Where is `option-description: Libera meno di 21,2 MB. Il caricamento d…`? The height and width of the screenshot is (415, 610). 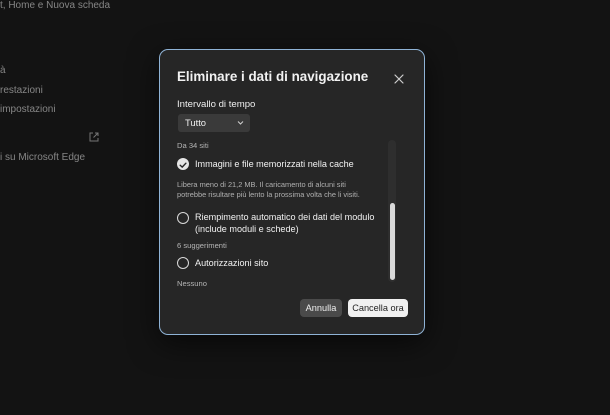
option-description: Libera meno di 21,2 MB. Il caricamento d… is located at coordinates (261, 184).